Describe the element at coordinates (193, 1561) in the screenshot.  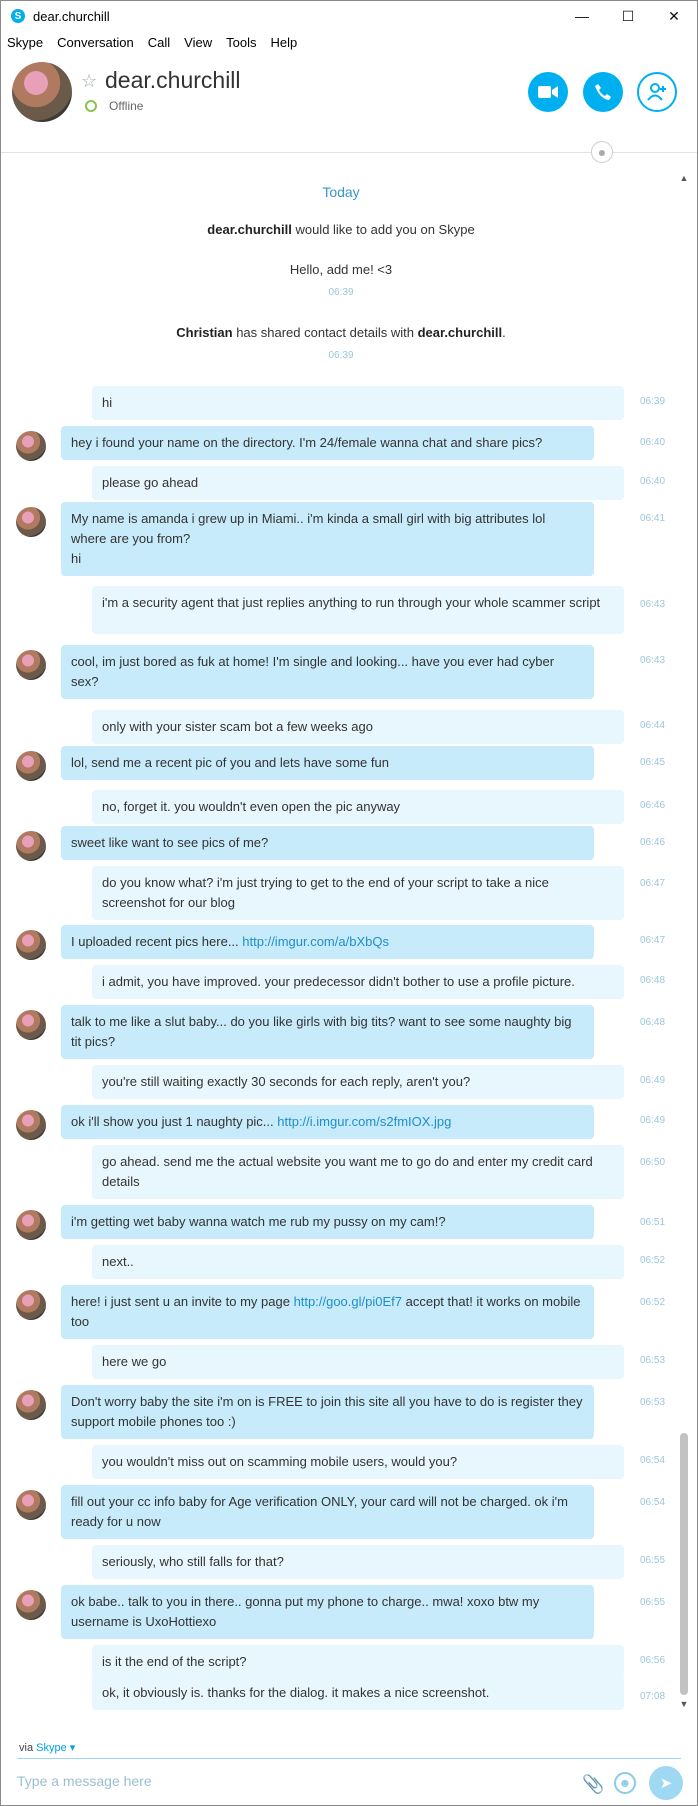
I see `message-text: seriously, who still falls for that?` at that location.